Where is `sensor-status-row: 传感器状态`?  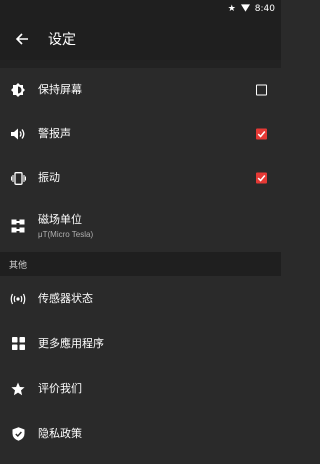
sensor-status-row: 传感器状态 is located at coordinates (140, 298).